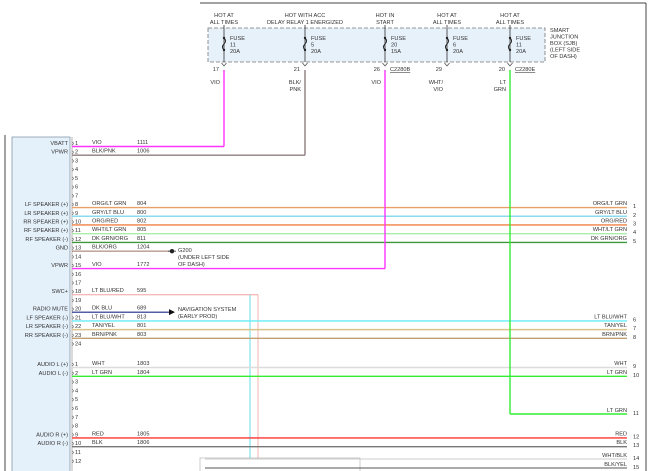 Image resolution: width=650 pixels, height=471 pixels. What do you see at coordinates (109, 230) in the screenshot?
I see `wire-color-label: WHT/LT GRN` at bounding box center [109, 230].